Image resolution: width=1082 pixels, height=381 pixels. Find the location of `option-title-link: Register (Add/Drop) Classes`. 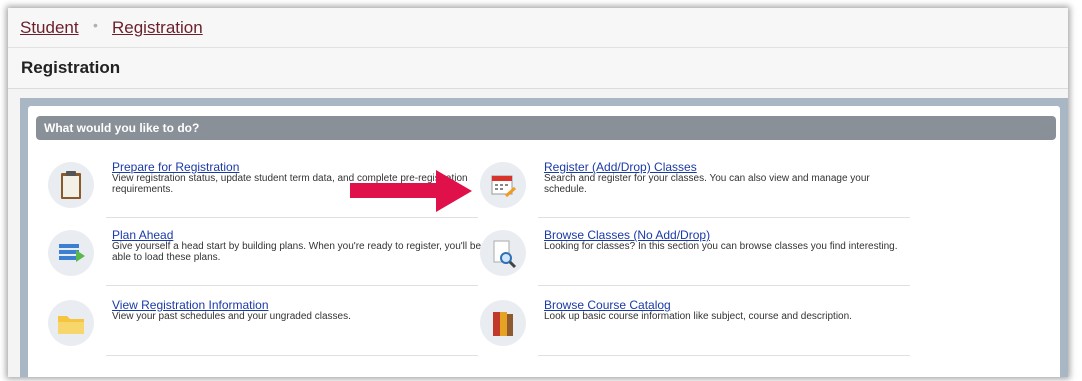

option-title-link: Register (Add/Drop) Classes is located at coordinates (620, 167).